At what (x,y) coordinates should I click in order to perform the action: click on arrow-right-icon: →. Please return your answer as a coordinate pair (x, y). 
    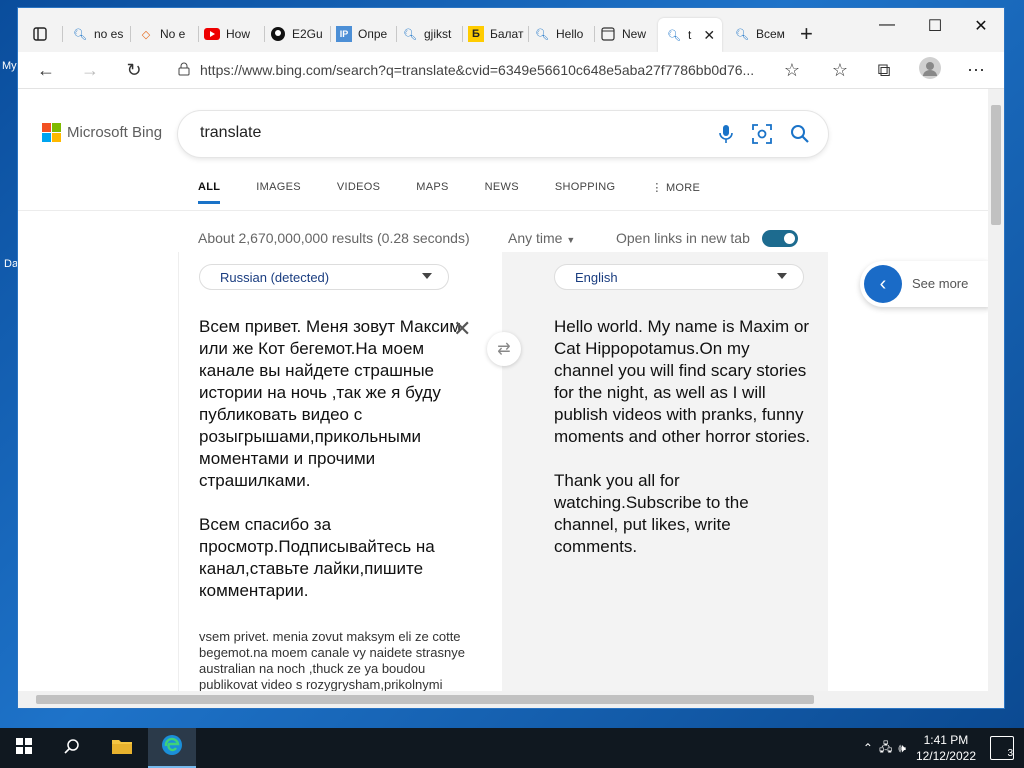
    Looking at the image, I should click on (90, 69).